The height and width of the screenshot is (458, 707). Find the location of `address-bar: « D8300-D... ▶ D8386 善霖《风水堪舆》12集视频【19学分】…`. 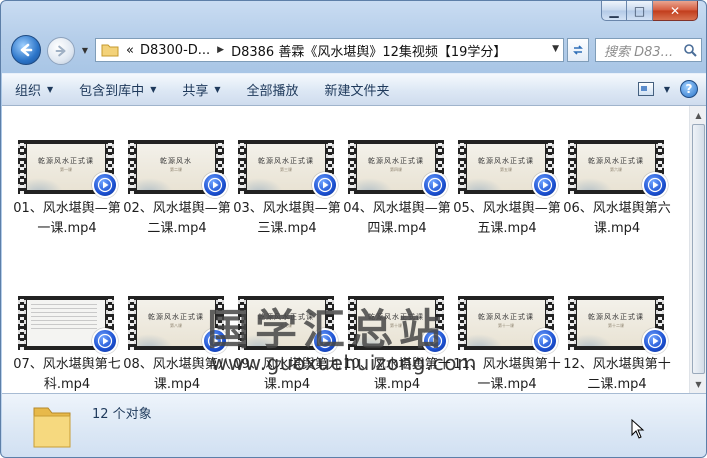

address-bar: « D8300-D... ▶ D8386 善霖《风水堪舆》12集视频【19学分】… is located at coordinates (329, 50).